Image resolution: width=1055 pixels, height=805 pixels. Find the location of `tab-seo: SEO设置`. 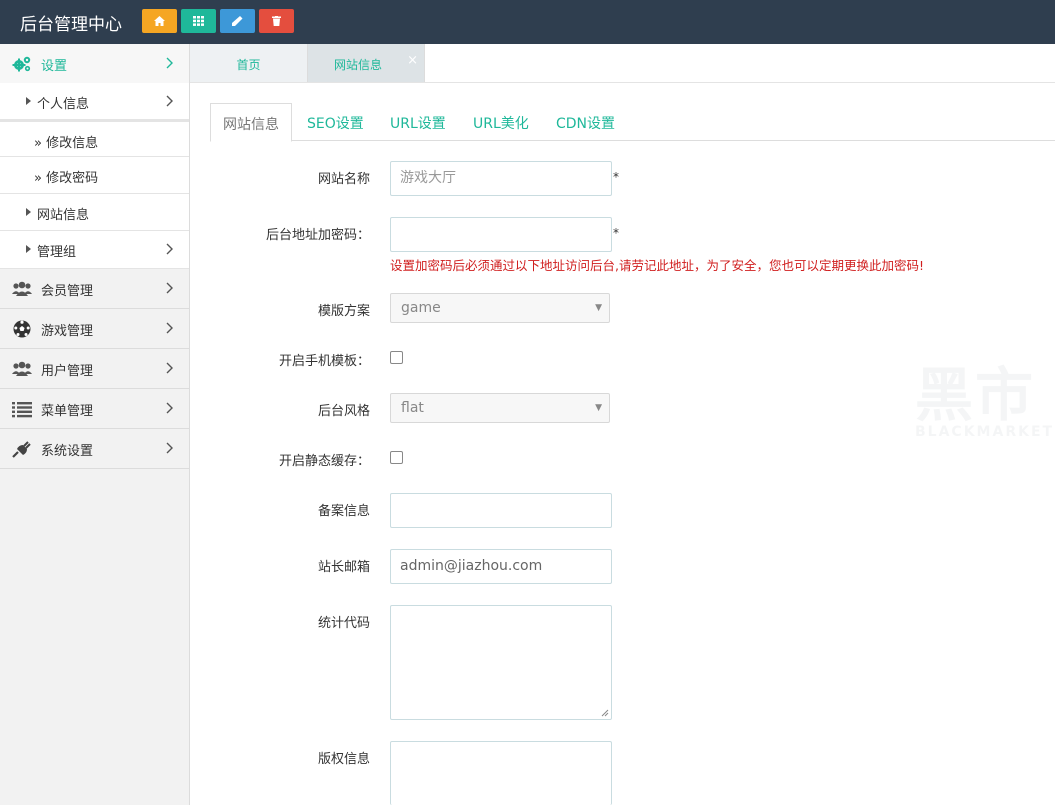

tab-seo: SEO设置 is located at coordinates (335, 122).